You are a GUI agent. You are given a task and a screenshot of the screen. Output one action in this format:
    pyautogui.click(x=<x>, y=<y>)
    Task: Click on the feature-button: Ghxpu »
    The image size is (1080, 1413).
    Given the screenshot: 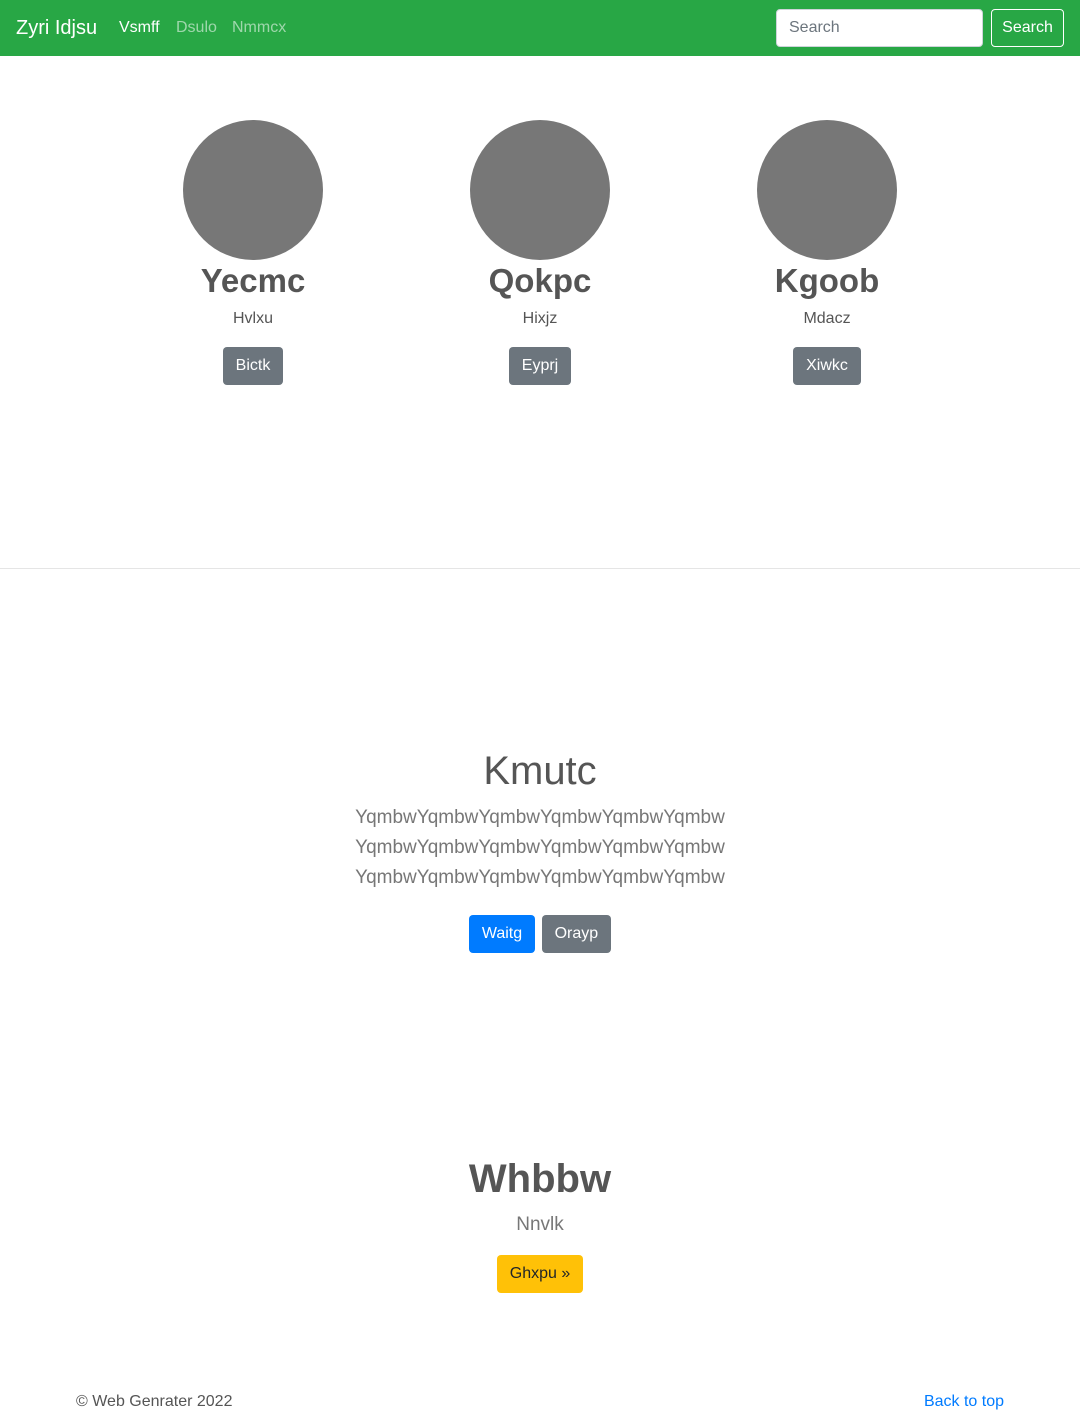 What is the action you would take?
    pyautogui.click(x=540, y=1274)
    